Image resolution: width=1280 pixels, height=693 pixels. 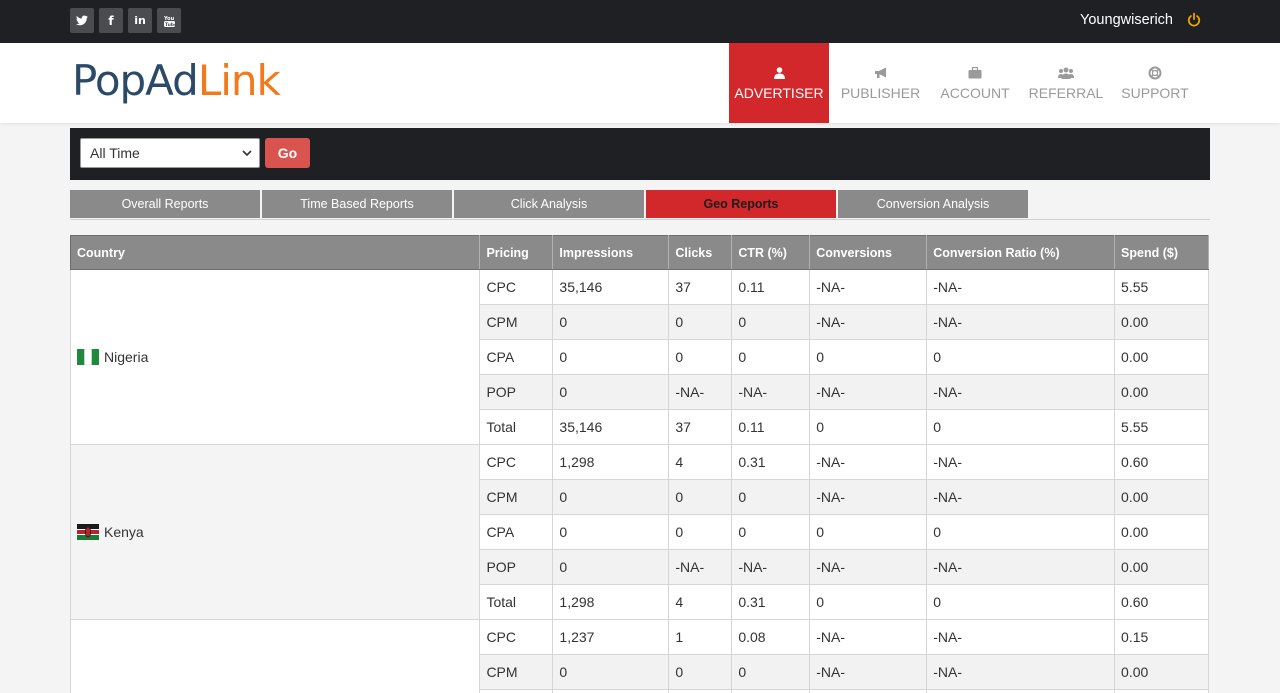 What do you see at coordinates (700, 252) in the screenshot?
I see `col-header-clicks: Clicks` at bounding box center [700, 252].